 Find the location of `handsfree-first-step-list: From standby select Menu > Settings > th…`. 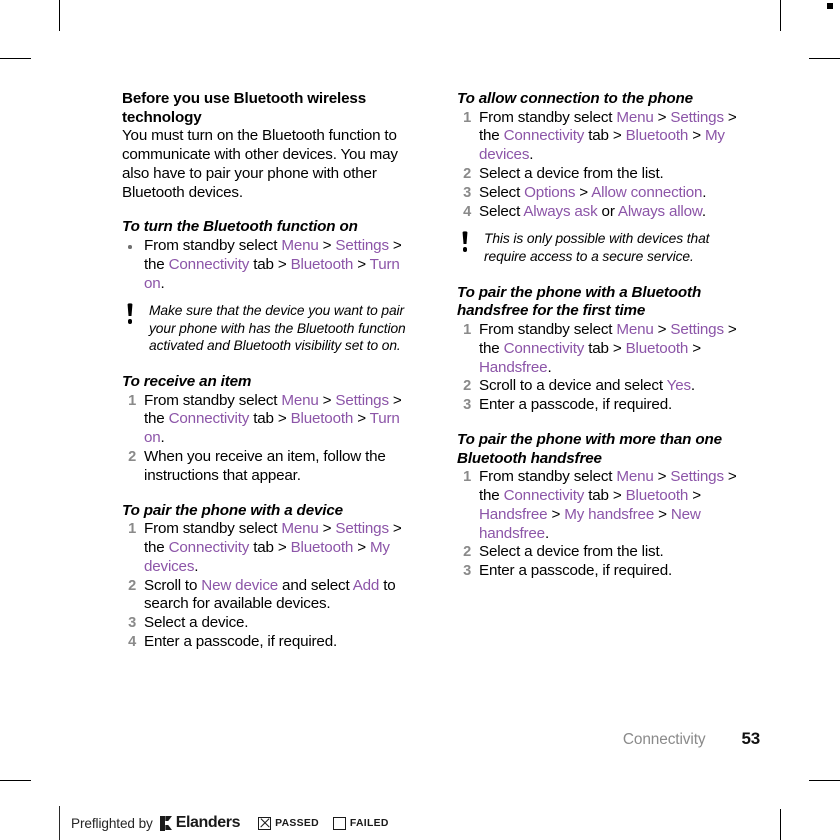

handsfree-first-step-list: From standby select Menu > Settings > th… is located at coordinates (601, 368).